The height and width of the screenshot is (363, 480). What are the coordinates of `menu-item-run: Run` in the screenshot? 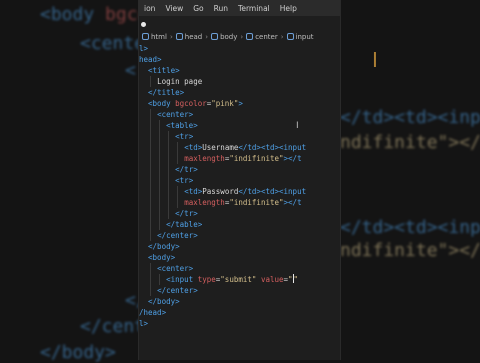 It's located at (221, 8).